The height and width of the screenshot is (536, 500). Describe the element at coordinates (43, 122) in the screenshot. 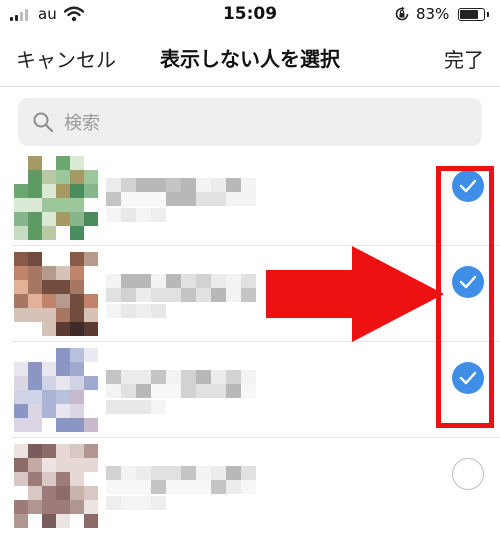

I see `search-icon` at that location.